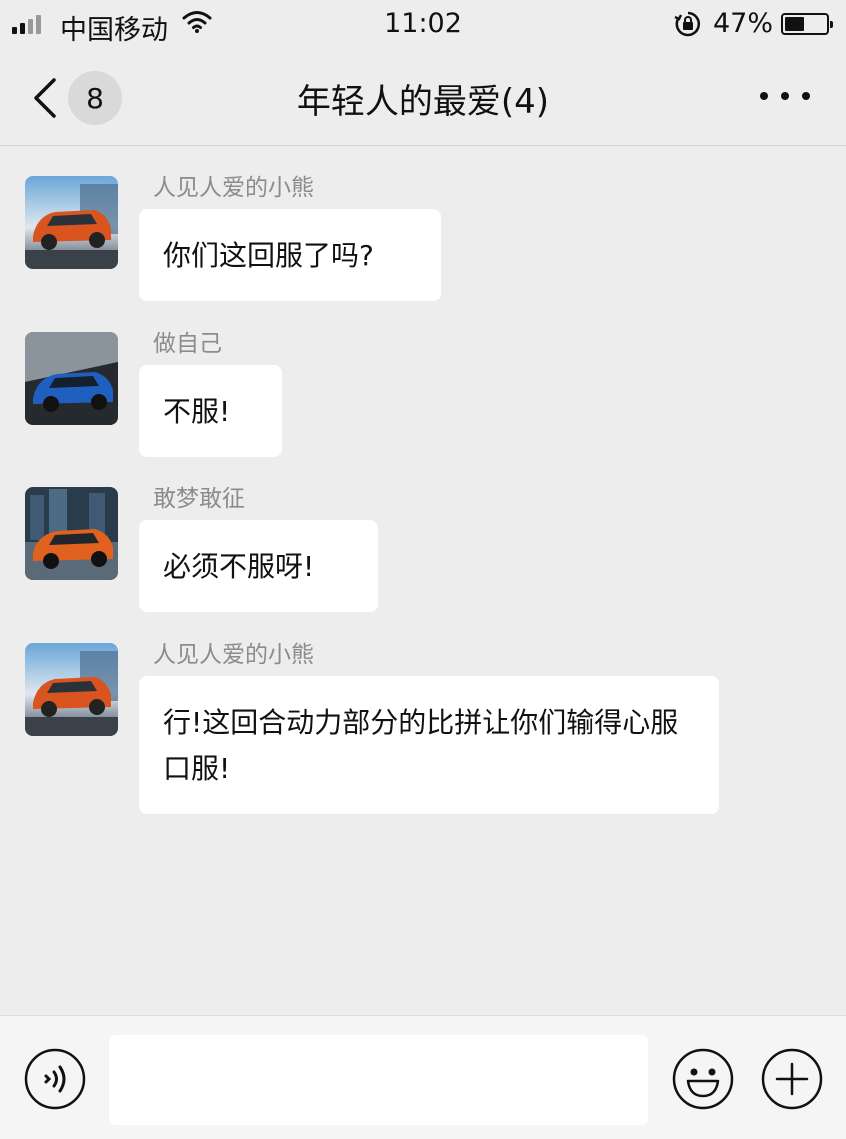  Describe the element at coordinates (421, 745) in the screenshot. I see `message-text: 行!这回合动力部分的比拼让你们输得心服口服!` at that location.